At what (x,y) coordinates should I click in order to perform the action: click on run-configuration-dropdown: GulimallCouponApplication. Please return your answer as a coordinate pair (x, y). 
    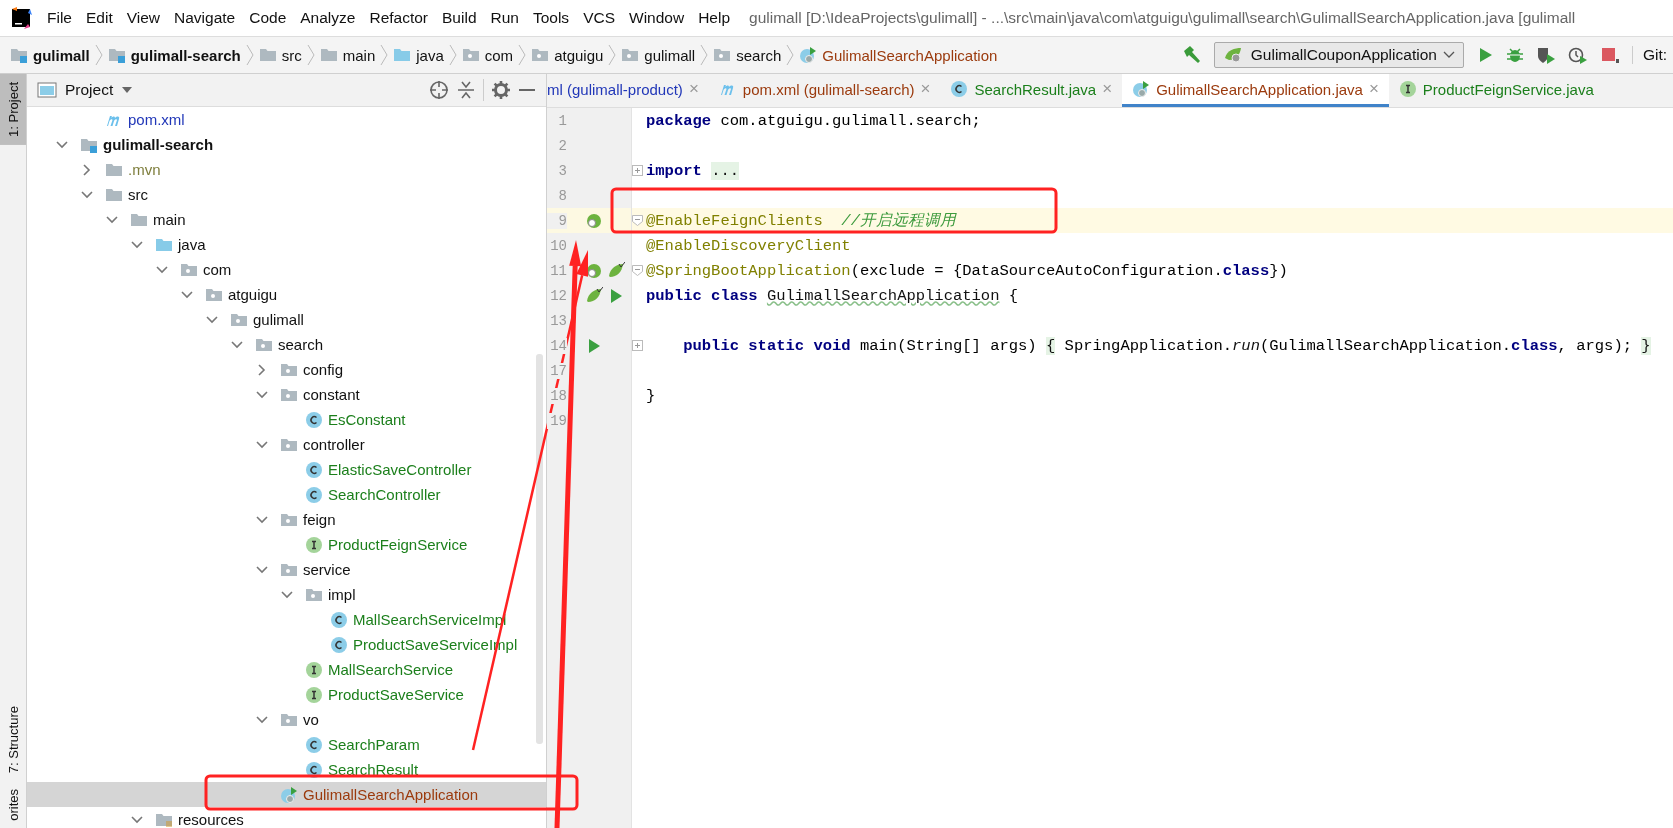
    Looking at the image, I should click on (1338, 55).